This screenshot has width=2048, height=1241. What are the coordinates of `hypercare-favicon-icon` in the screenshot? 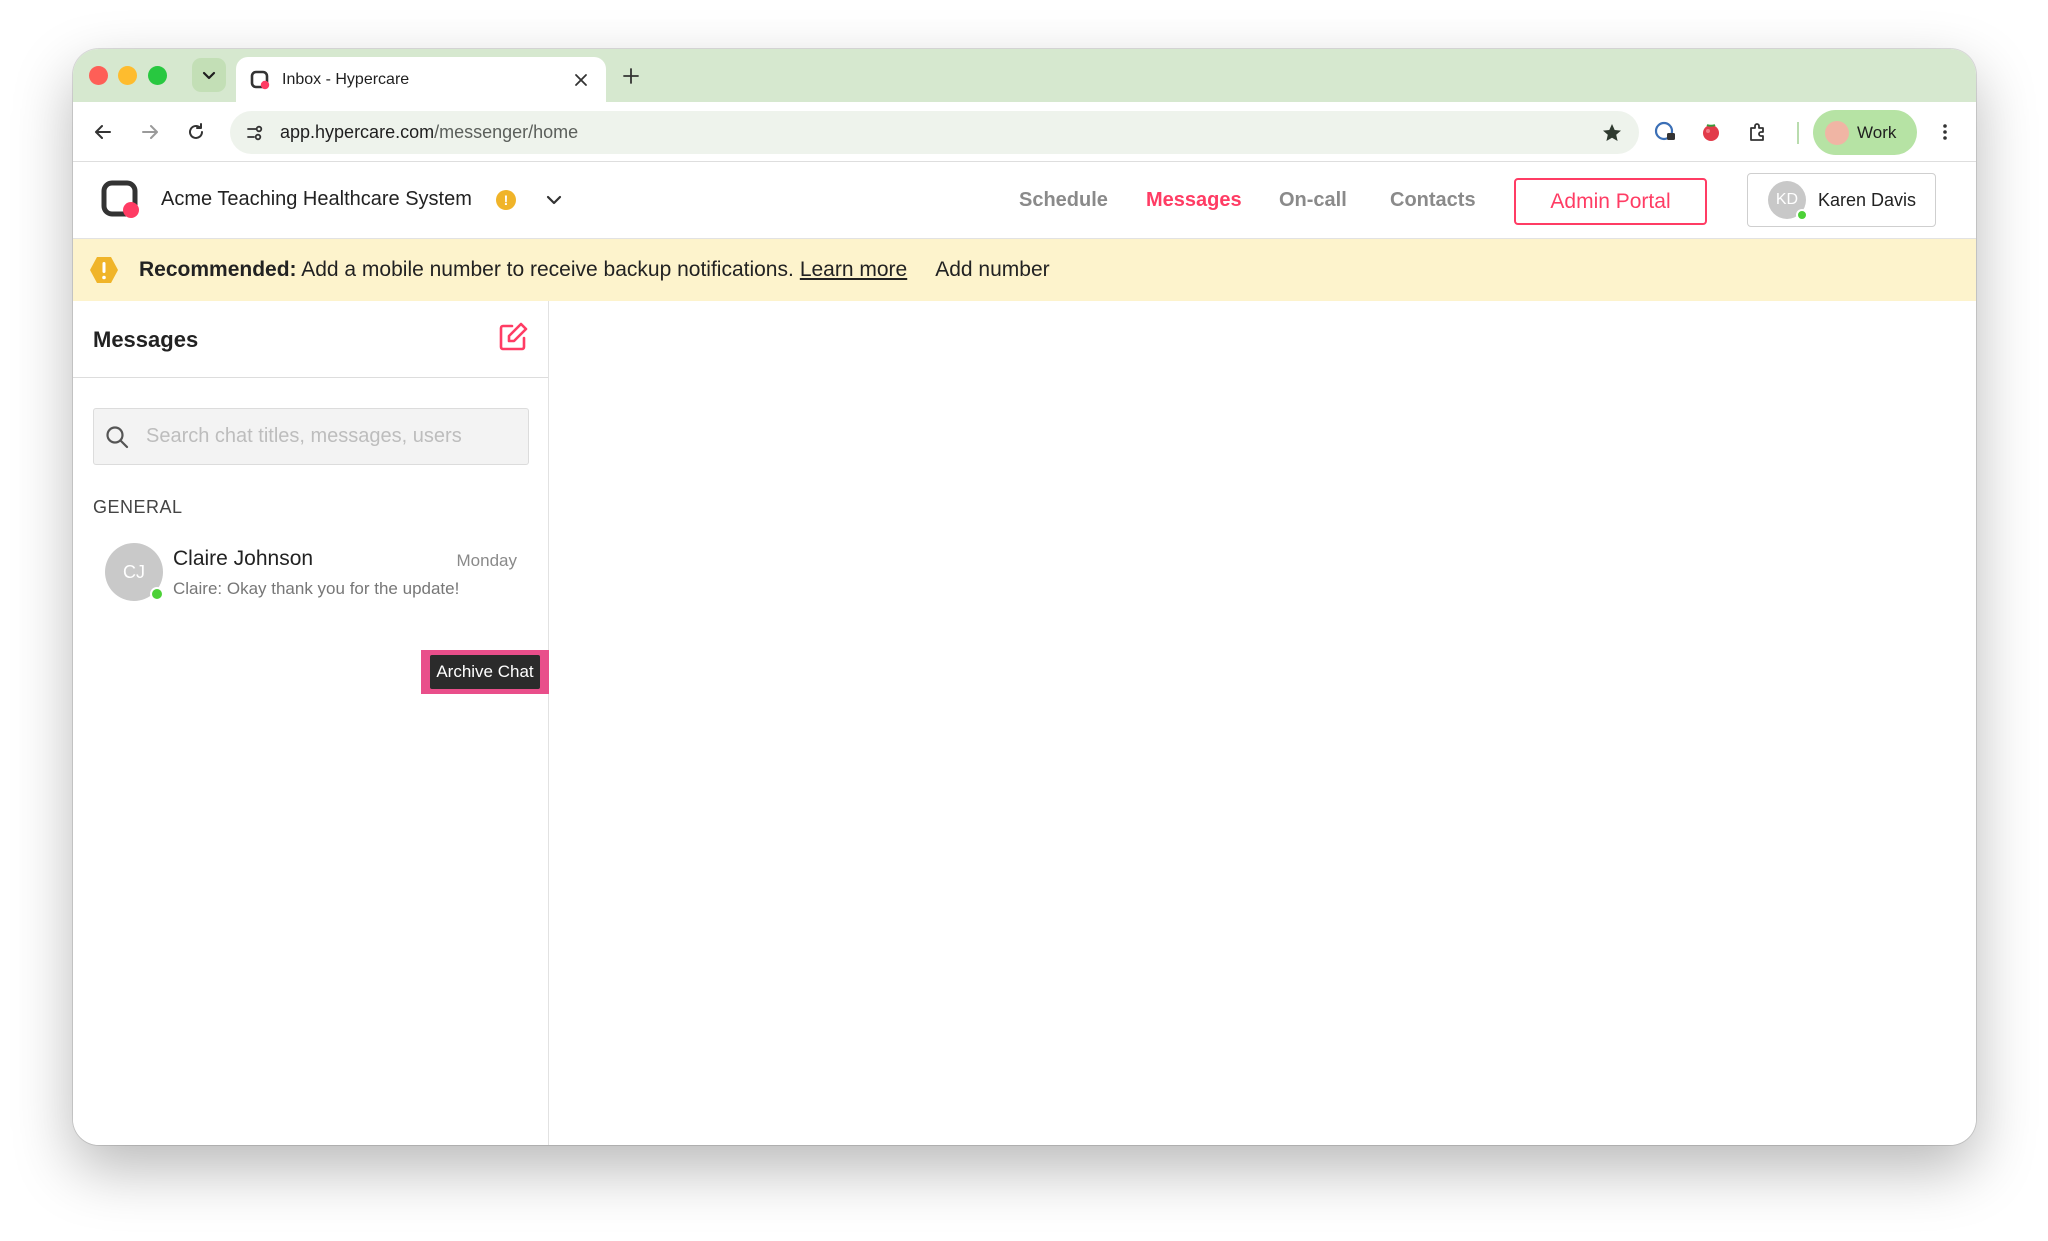 It's located at (260, 79).